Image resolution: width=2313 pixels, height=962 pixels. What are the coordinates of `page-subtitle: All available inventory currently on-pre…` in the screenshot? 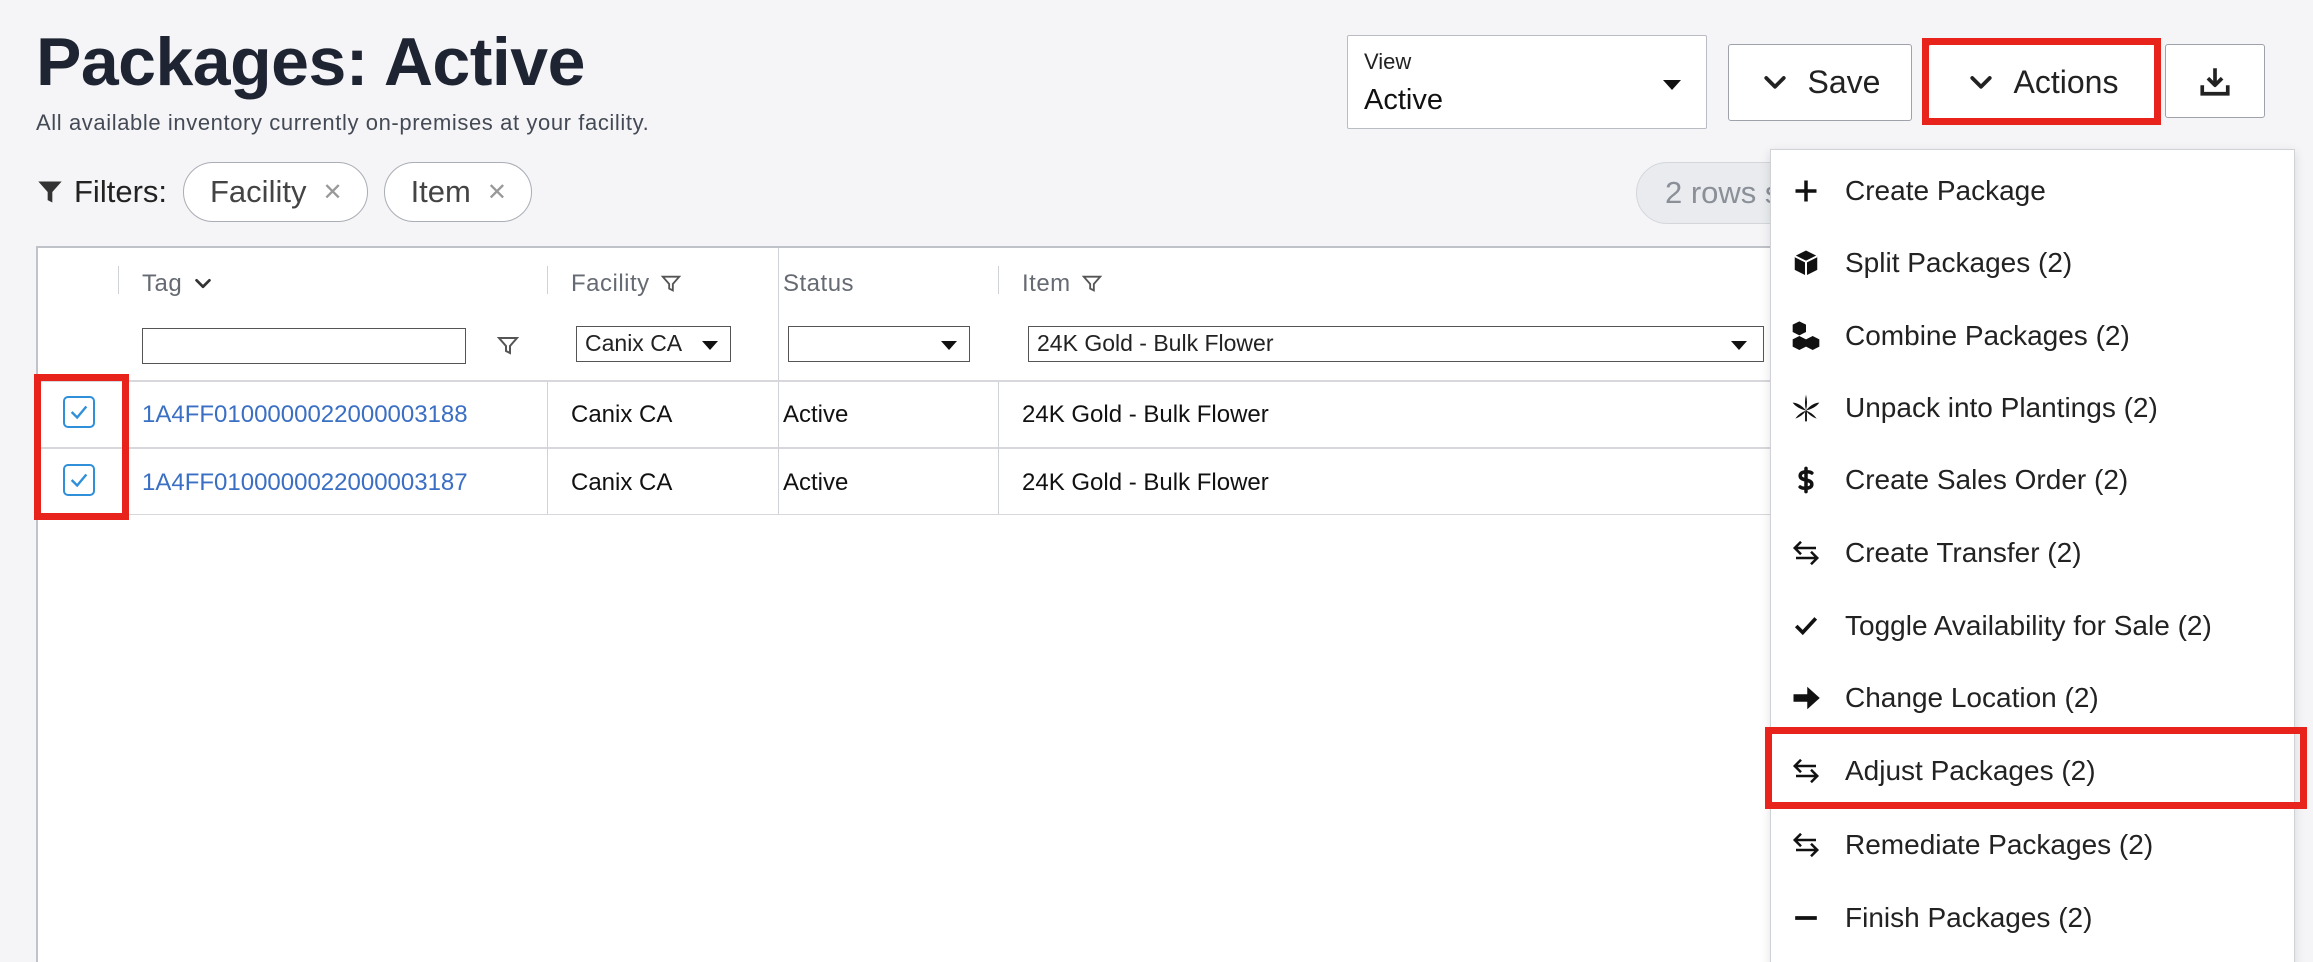 It's located at (343, 122).